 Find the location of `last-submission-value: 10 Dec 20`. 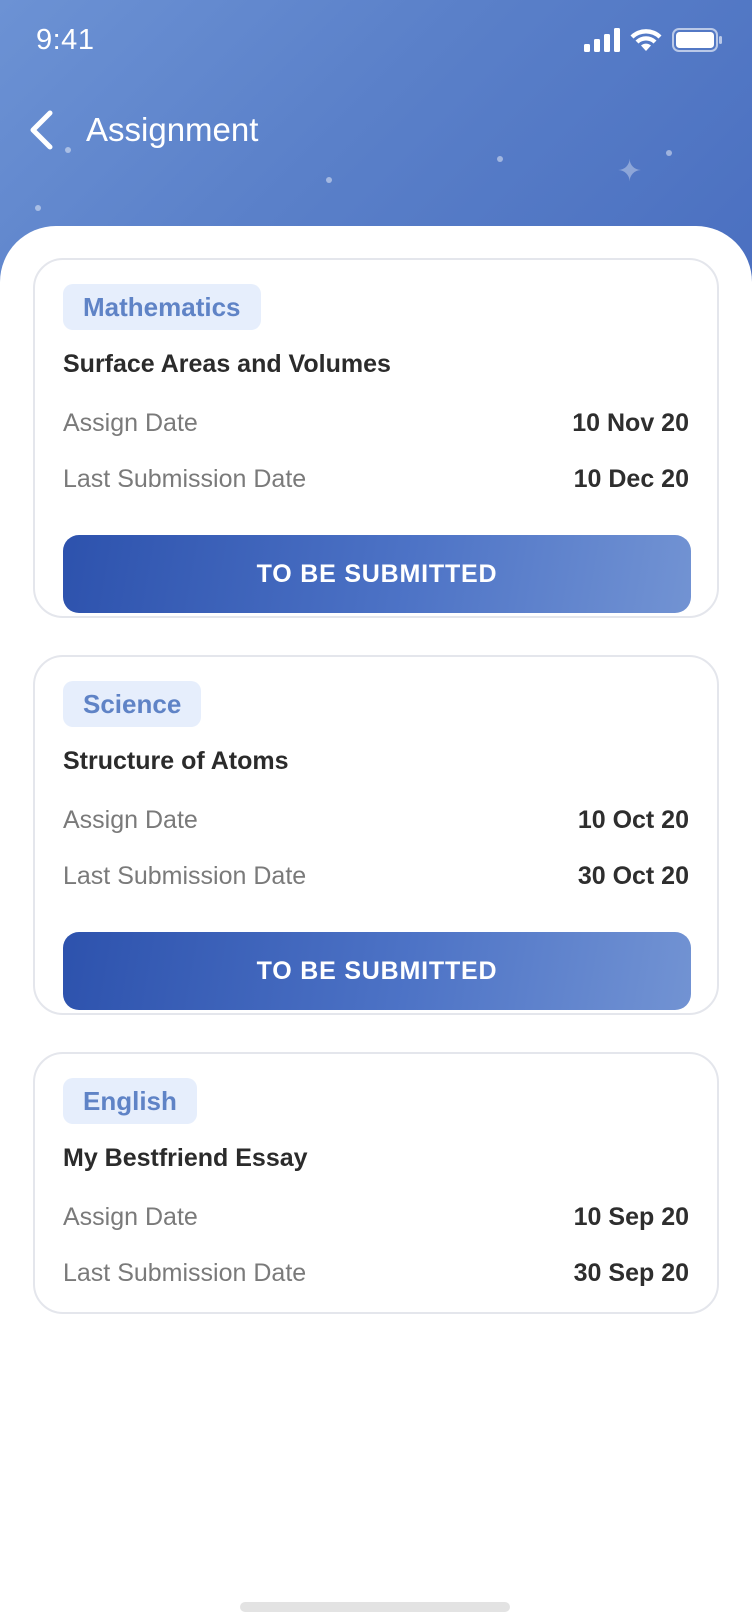

last-submission-value: 10 Dec 20 is located at coordinates (631, 478).